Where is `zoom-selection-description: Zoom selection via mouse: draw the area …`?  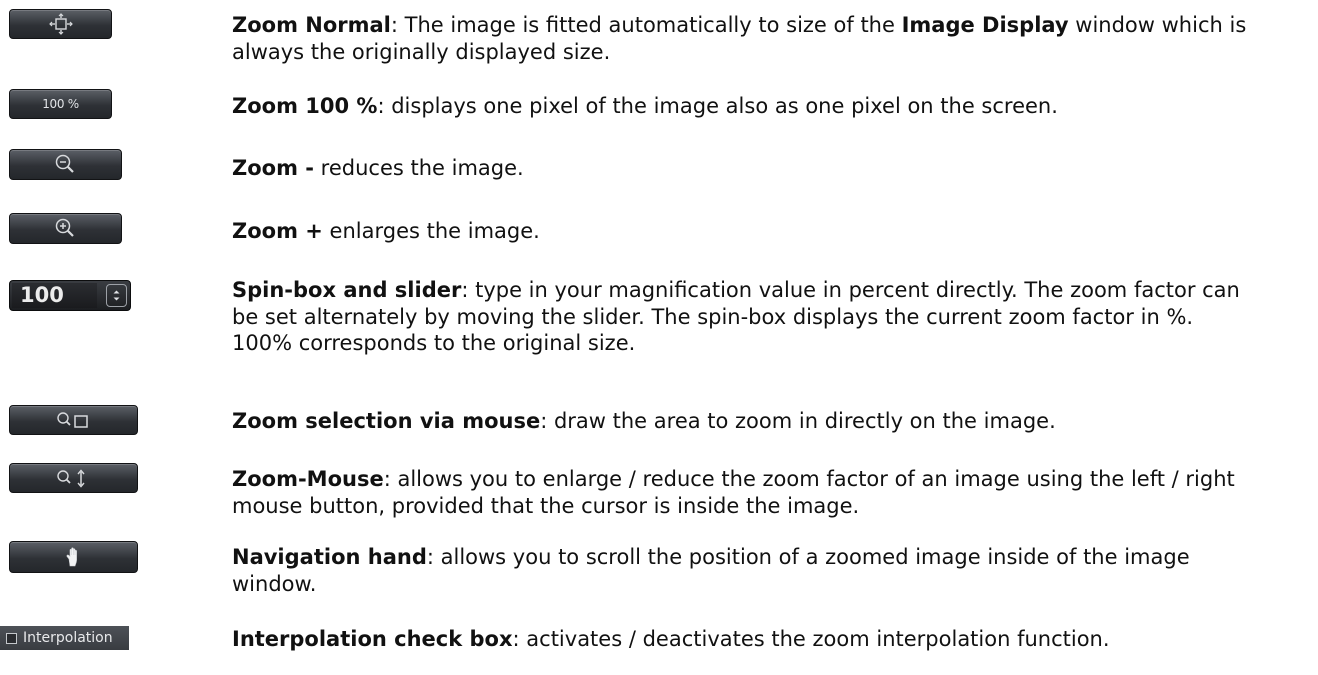
zoom-selection-description: Zoom selection via mouse: draw the area … is located at coordinates (742, 421).